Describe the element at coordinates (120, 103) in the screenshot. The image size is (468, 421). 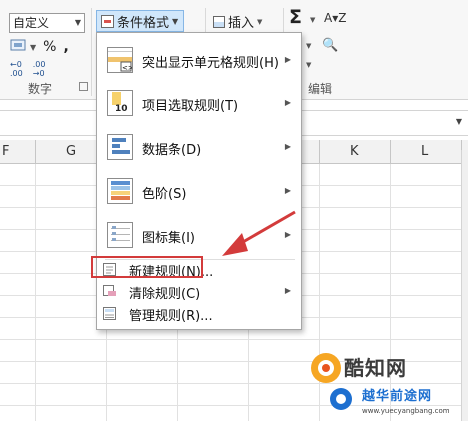
I see `top10-icon: 10` at that location.